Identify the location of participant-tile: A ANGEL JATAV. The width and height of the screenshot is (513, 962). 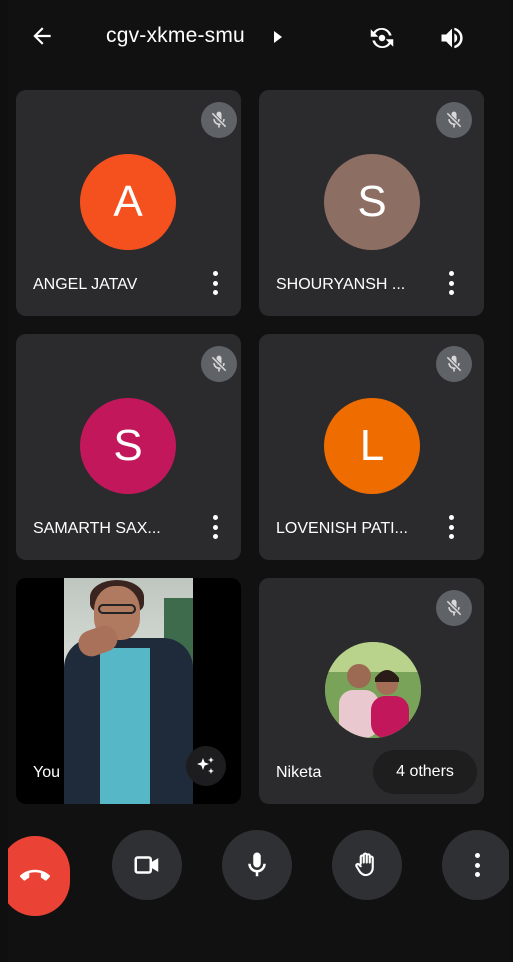
(128, 203).